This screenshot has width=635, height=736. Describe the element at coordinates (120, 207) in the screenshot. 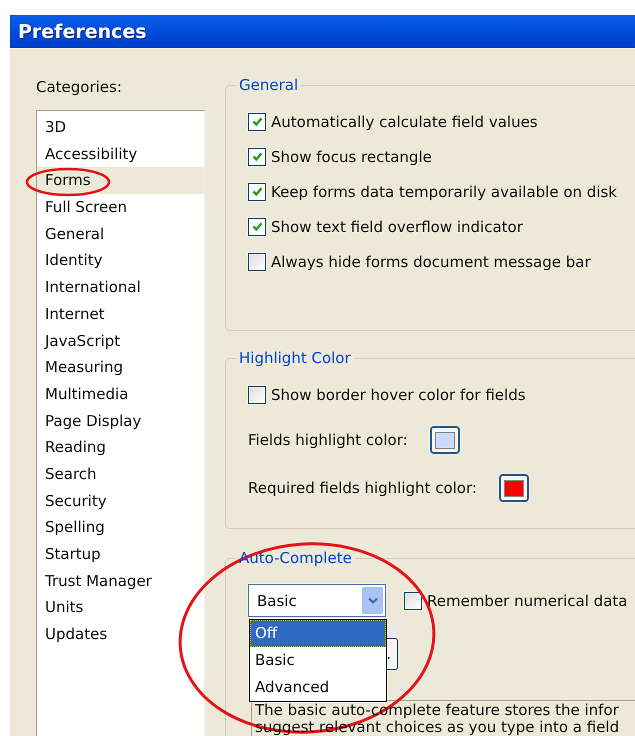

I see `category-item: Full Screen` at that location.